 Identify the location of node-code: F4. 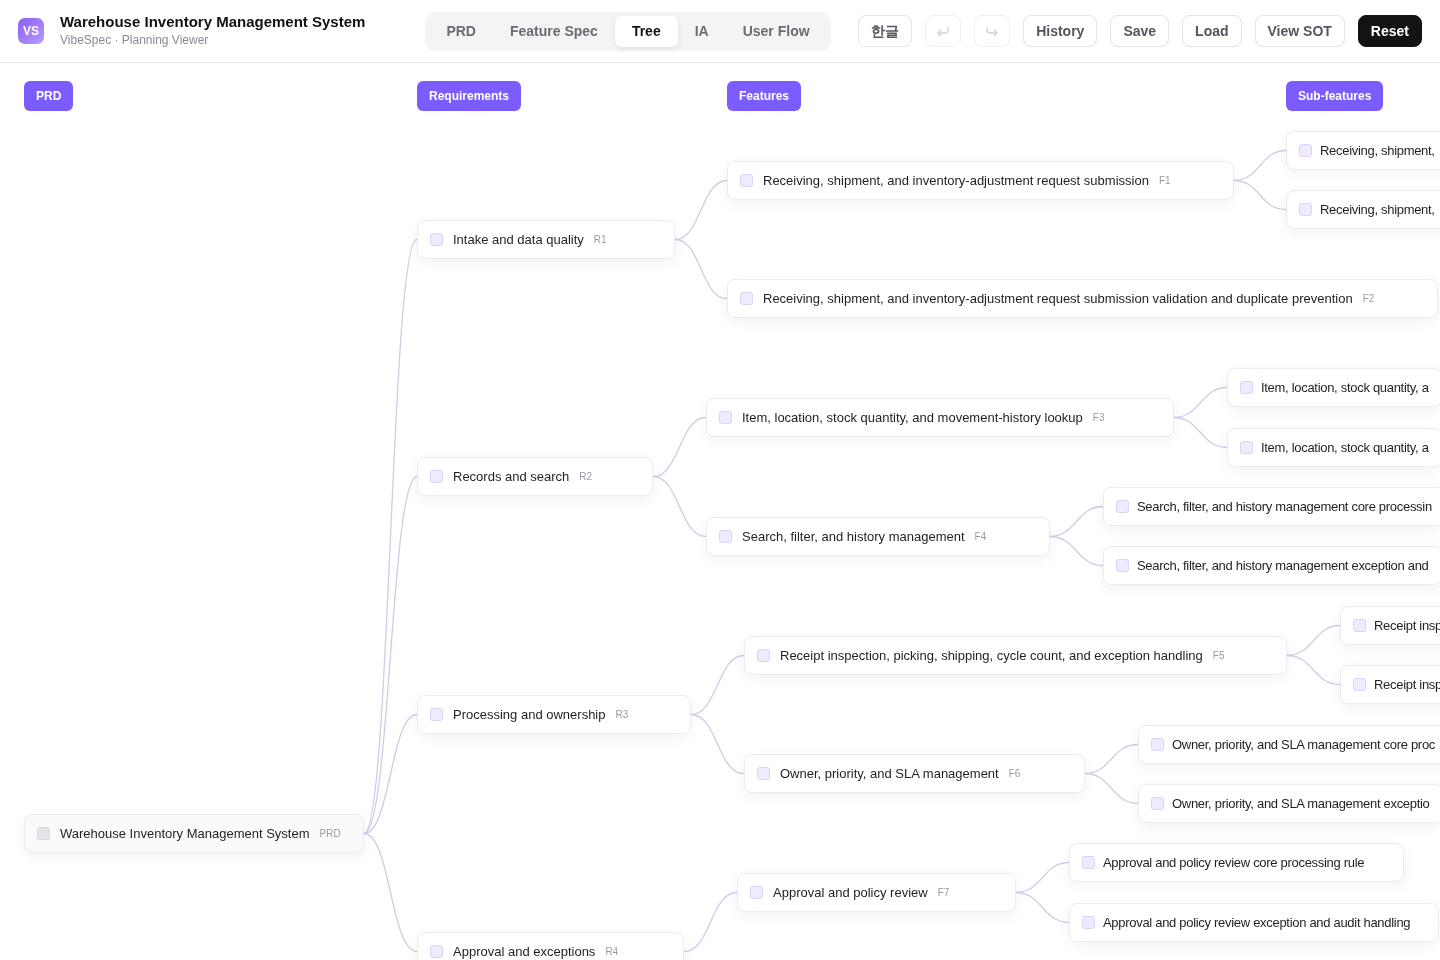
(980, 537).